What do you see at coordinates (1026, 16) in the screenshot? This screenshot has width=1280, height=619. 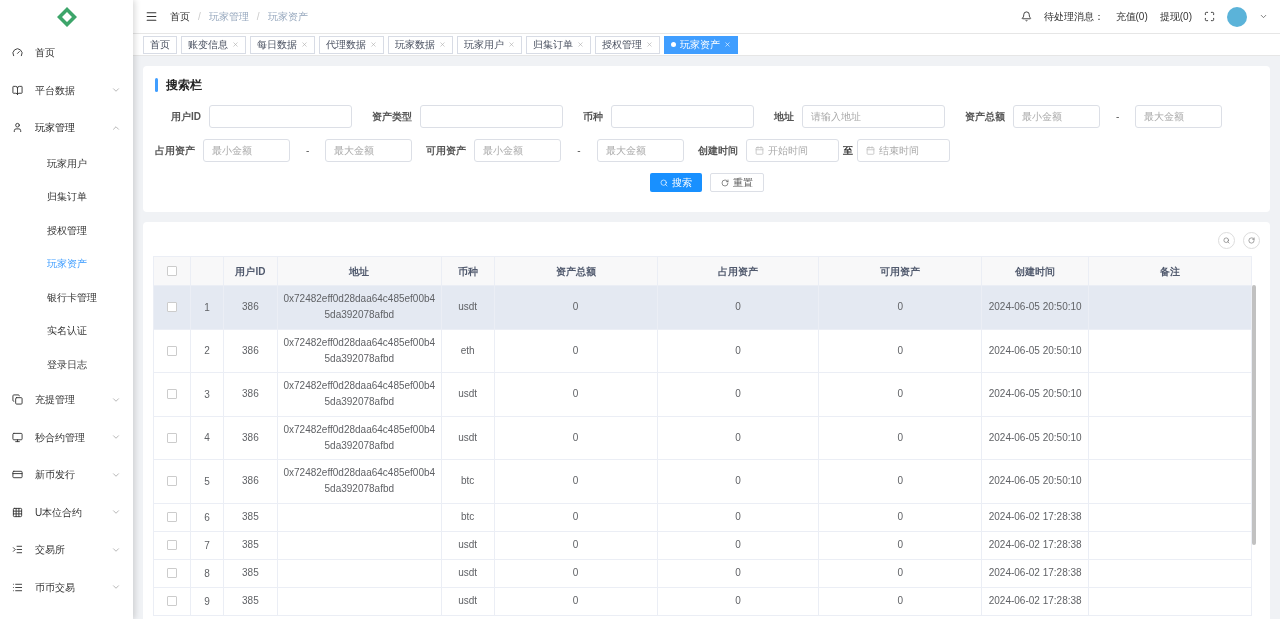 I see `bell-icon` at bounding box center [1026, 16].